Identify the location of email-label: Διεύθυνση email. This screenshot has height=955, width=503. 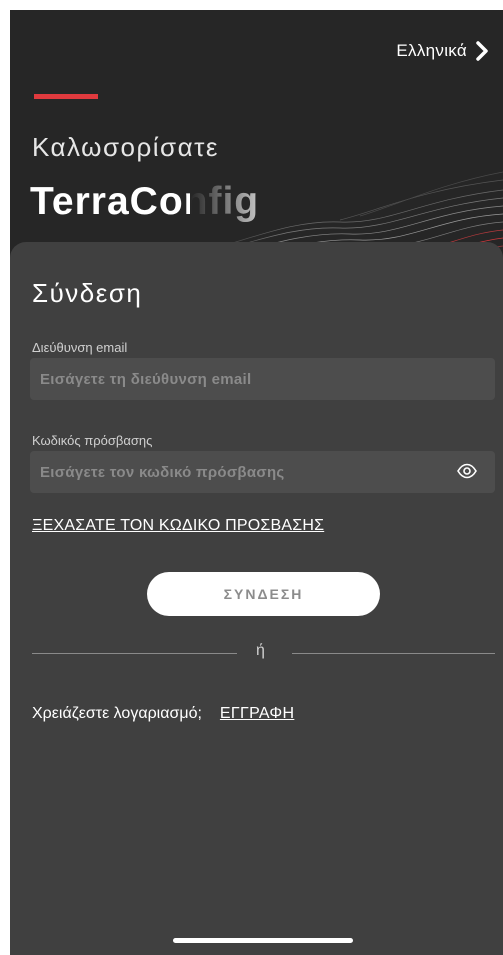
(80, 347).